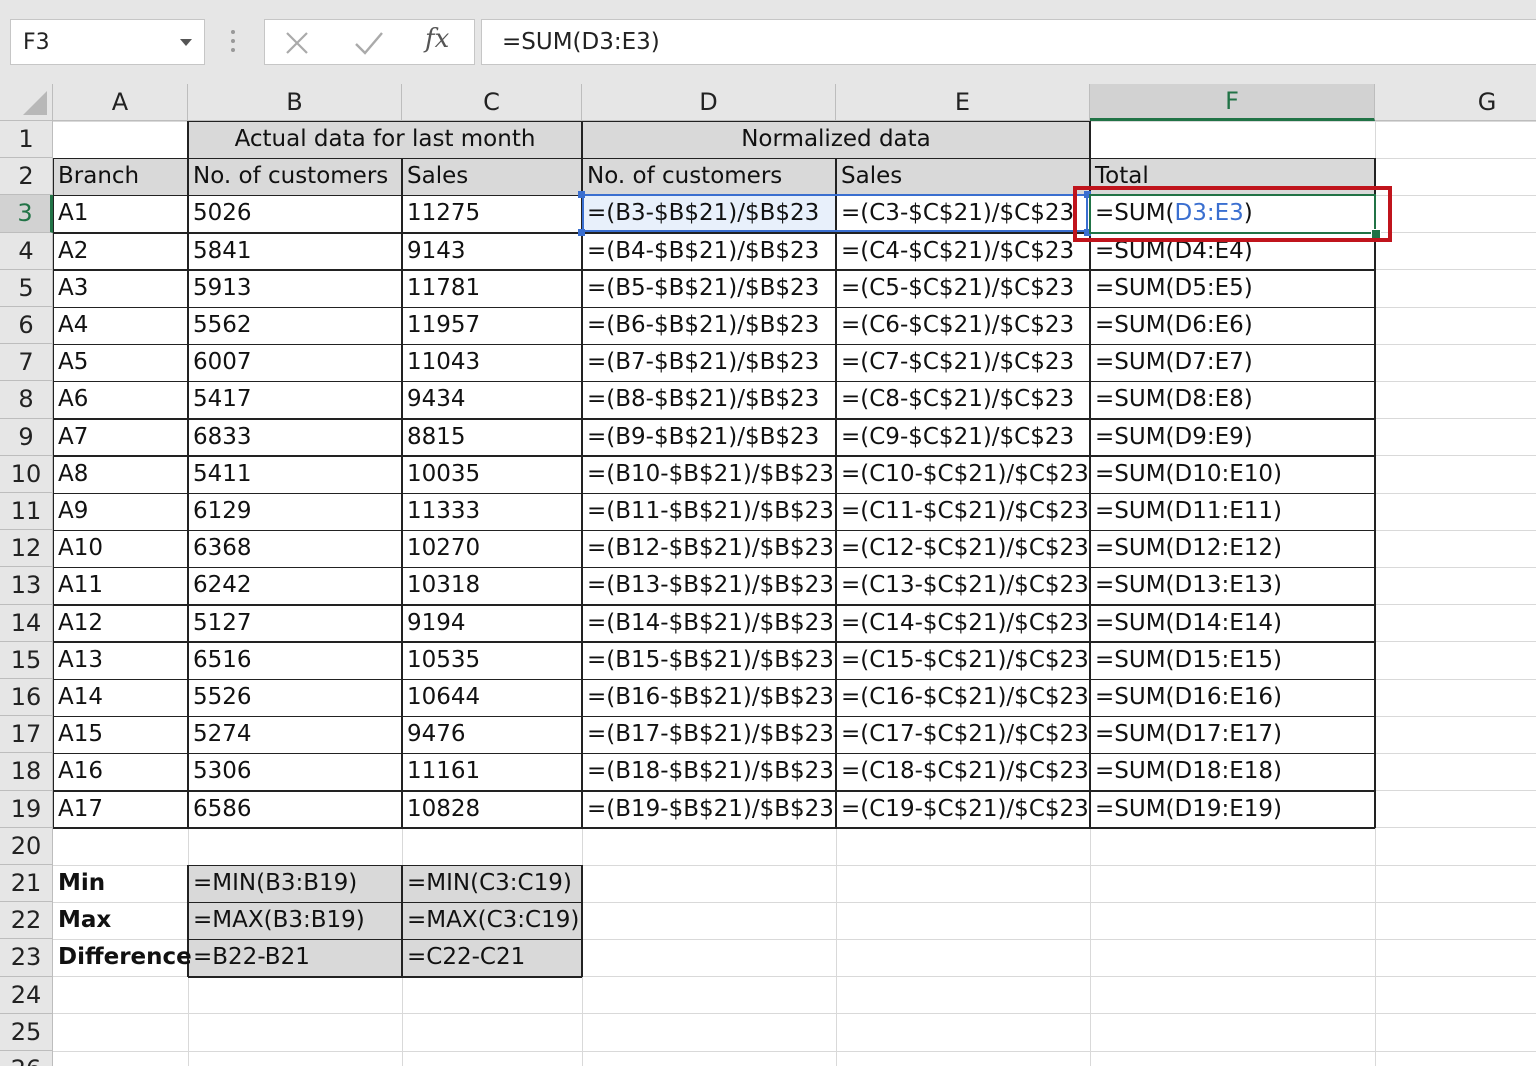 This screenshot has width=1536, height=1066. What do you see at coordinates (120, 771) in the screenshot?
I see `cell-branch: A16` at bounding box center [120, 771].